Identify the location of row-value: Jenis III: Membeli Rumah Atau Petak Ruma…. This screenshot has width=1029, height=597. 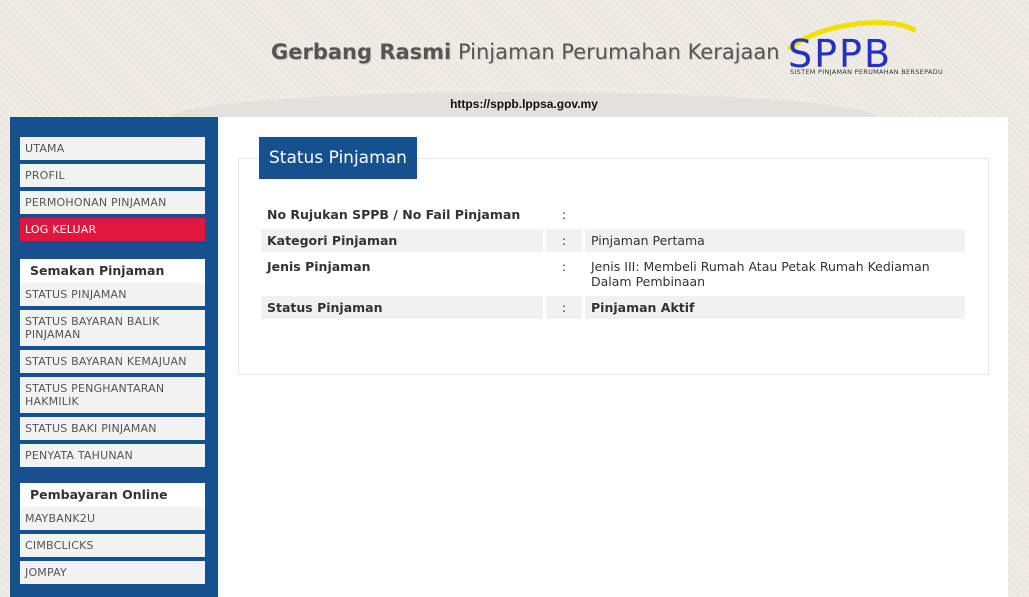
(760, 274).